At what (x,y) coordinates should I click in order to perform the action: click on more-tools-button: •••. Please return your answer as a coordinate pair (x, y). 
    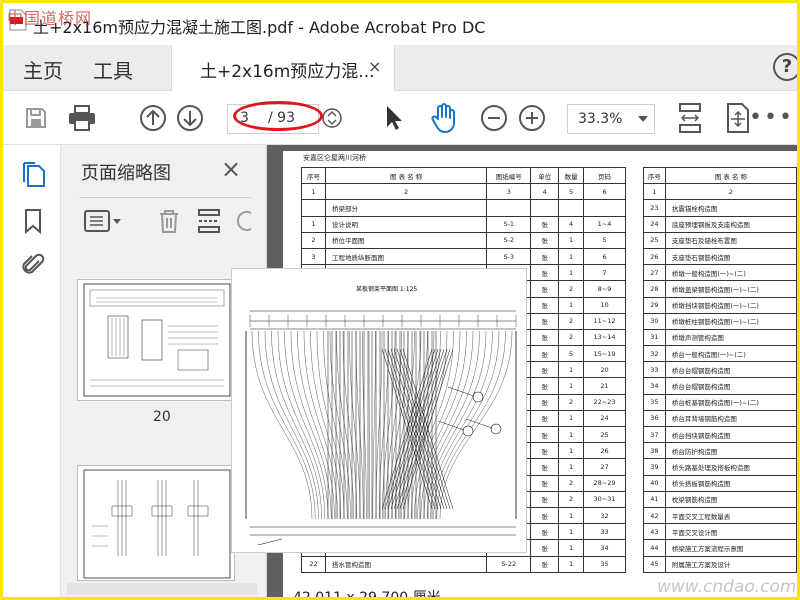
    Looking at the image, I should click on (771, 117).